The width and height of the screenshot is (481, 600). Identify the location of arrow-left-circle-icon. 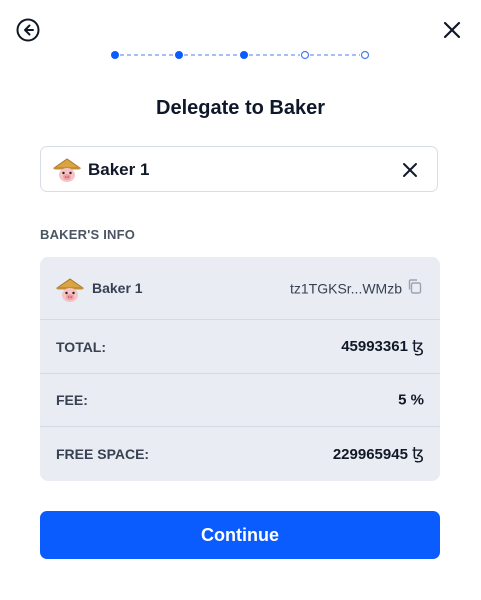
(28, 30).